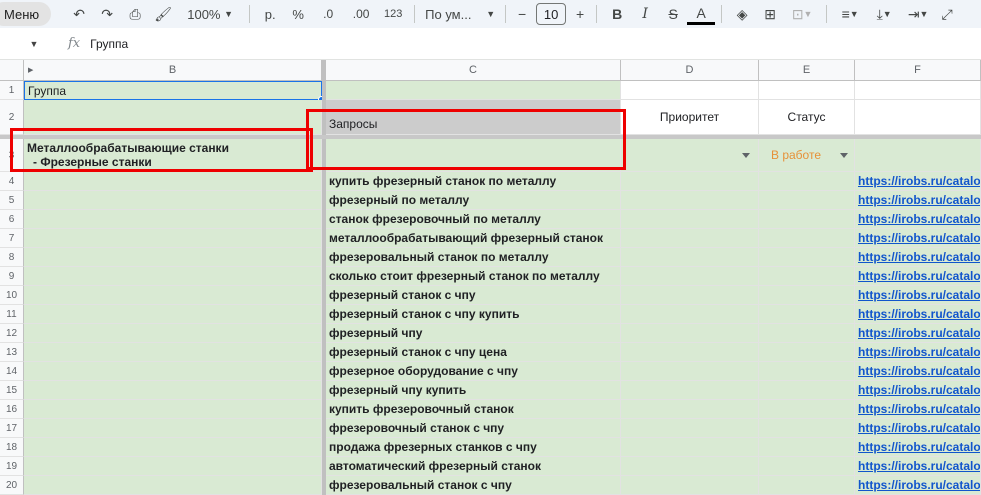 This screenshot has height=495, width=981. I want to click on vertical-align-icon: ⤓ ▼, so click(884, 14).